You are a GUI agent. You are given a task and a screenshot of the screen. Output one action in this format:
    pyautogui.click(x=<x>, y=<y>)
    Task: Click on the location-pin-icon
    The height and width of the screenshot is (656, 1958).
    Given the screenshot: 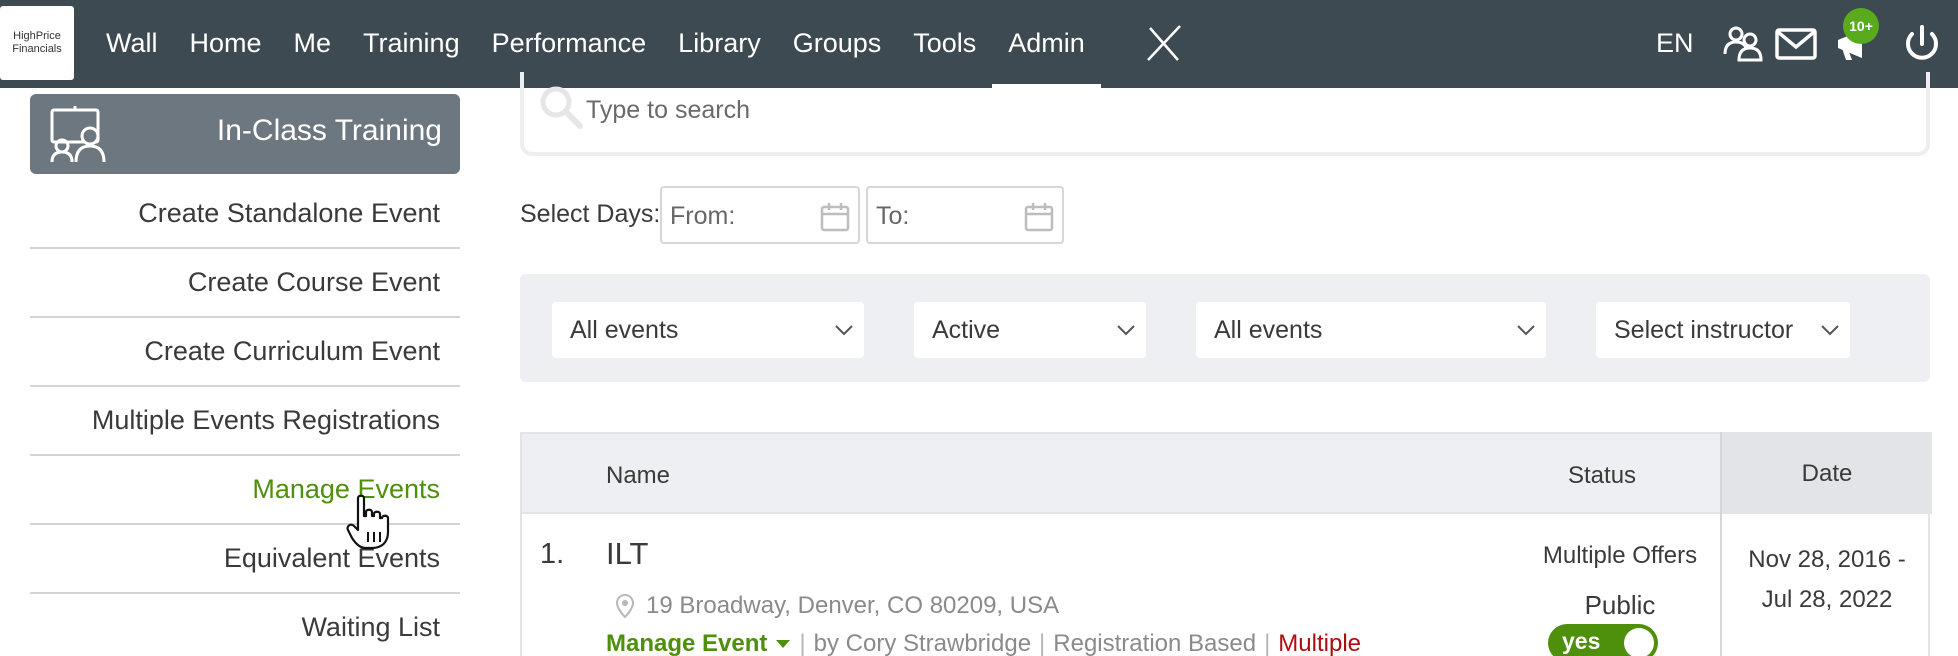 What is the action you would take?
    pyautogui.click(x=625, y=606)
    